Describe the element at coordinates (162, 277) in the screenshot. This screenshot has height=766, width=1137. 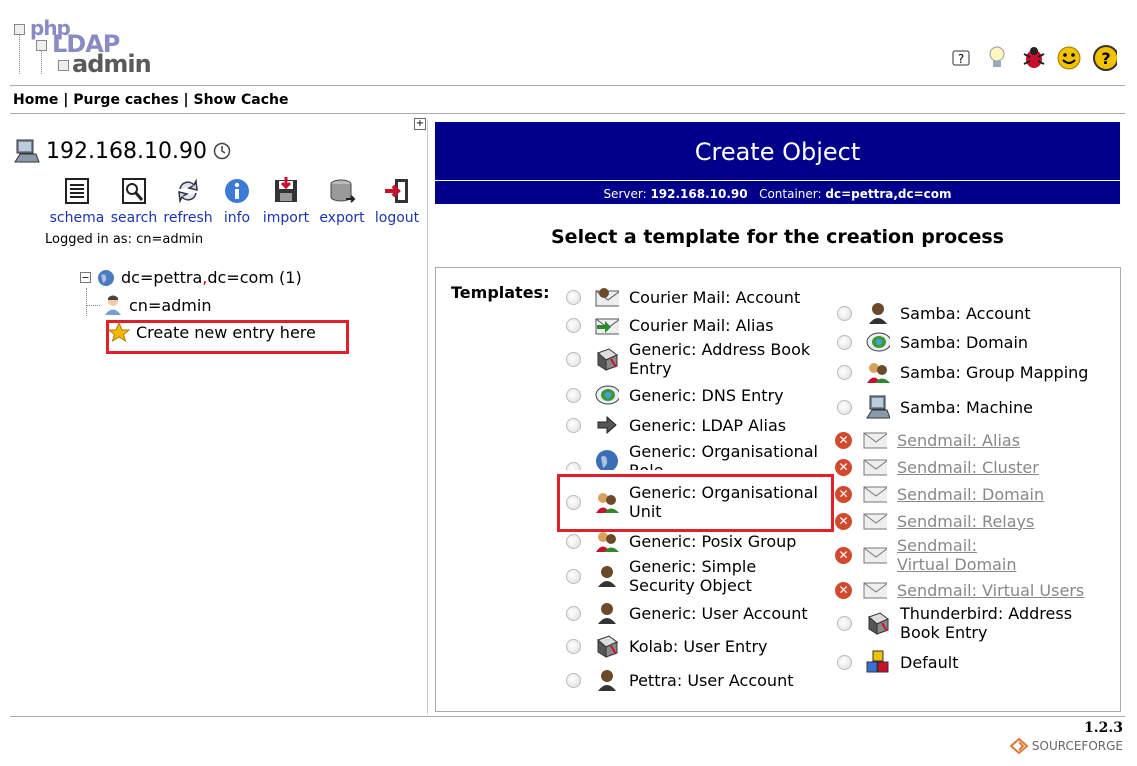
I see `tree-root-dn: dc=pettra` at that location.